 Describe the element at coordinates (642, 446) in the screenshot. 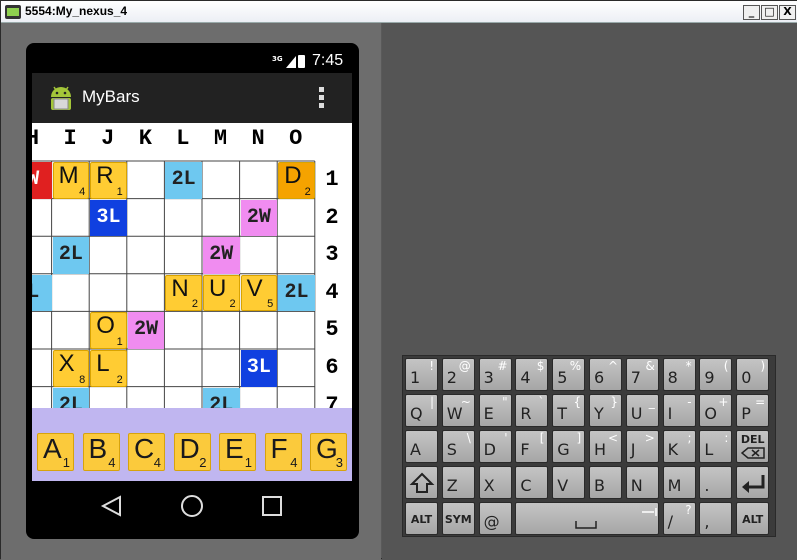

I see `key-j: J >` at that location.